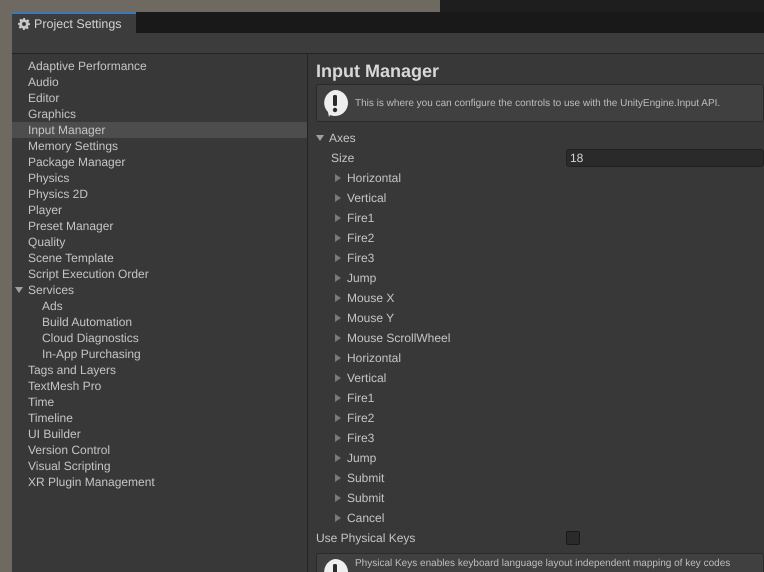 Image resolution: width=764 pixels, height=572 pixels. Describe the element at coordinates (159, 338) in the screenshot. I see `sidebar-item: Cloud Diagnostics` at that location.